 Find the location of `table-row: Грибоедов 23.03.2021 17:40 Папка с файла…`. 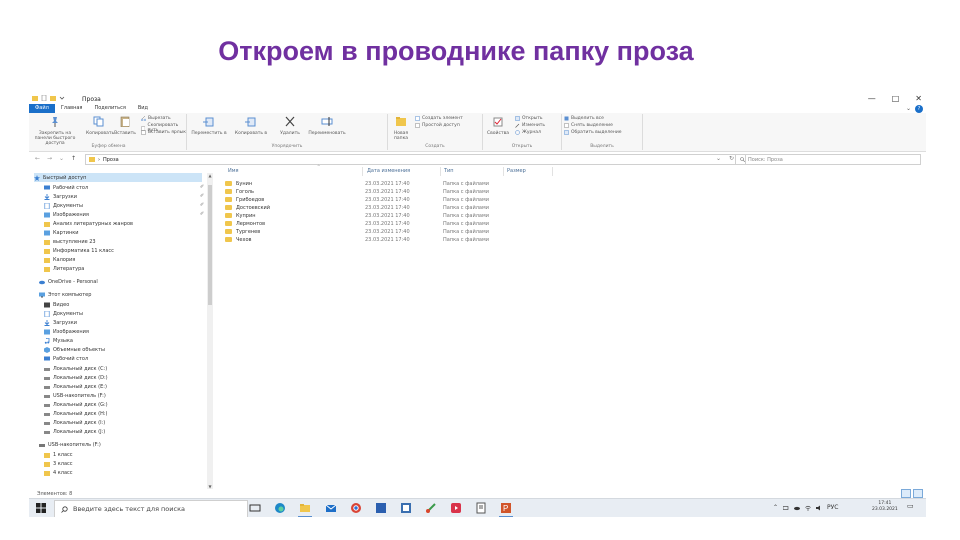

table-row: Грибоедов 23.03.2021 17:40 Папка с файла… is located at coordinates (362, 200).